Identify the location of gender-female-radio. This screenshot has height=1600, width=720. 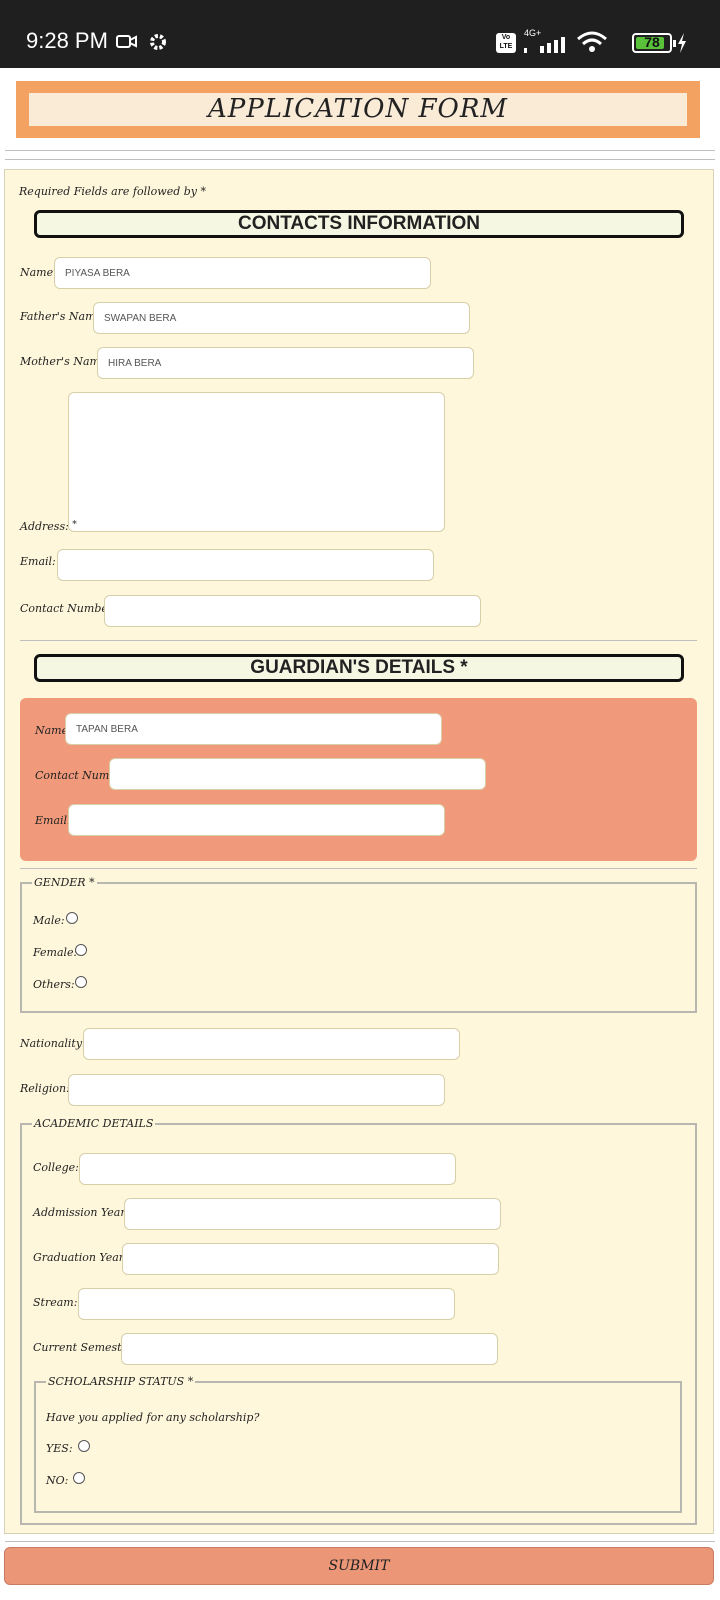
(81, 950).